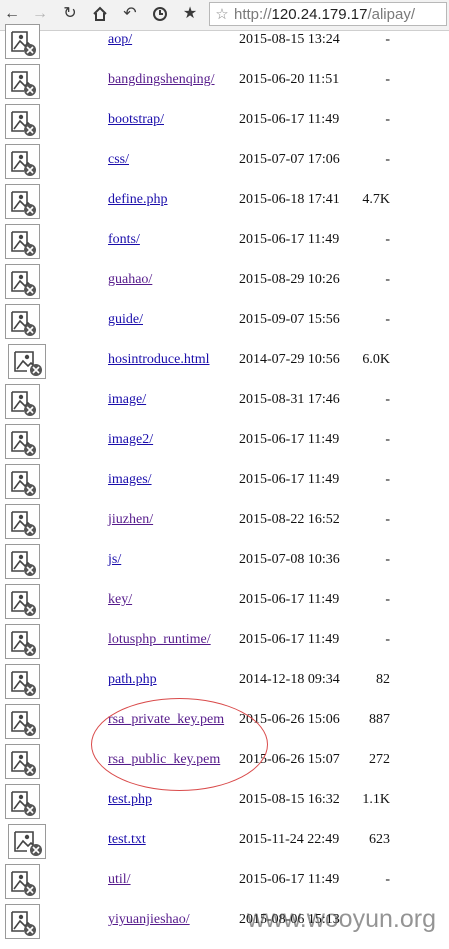 The height and width of the screenshot is (949, 449). I want to click on table-row: image/2015-08-31 17:46 -, so click(224, 402).